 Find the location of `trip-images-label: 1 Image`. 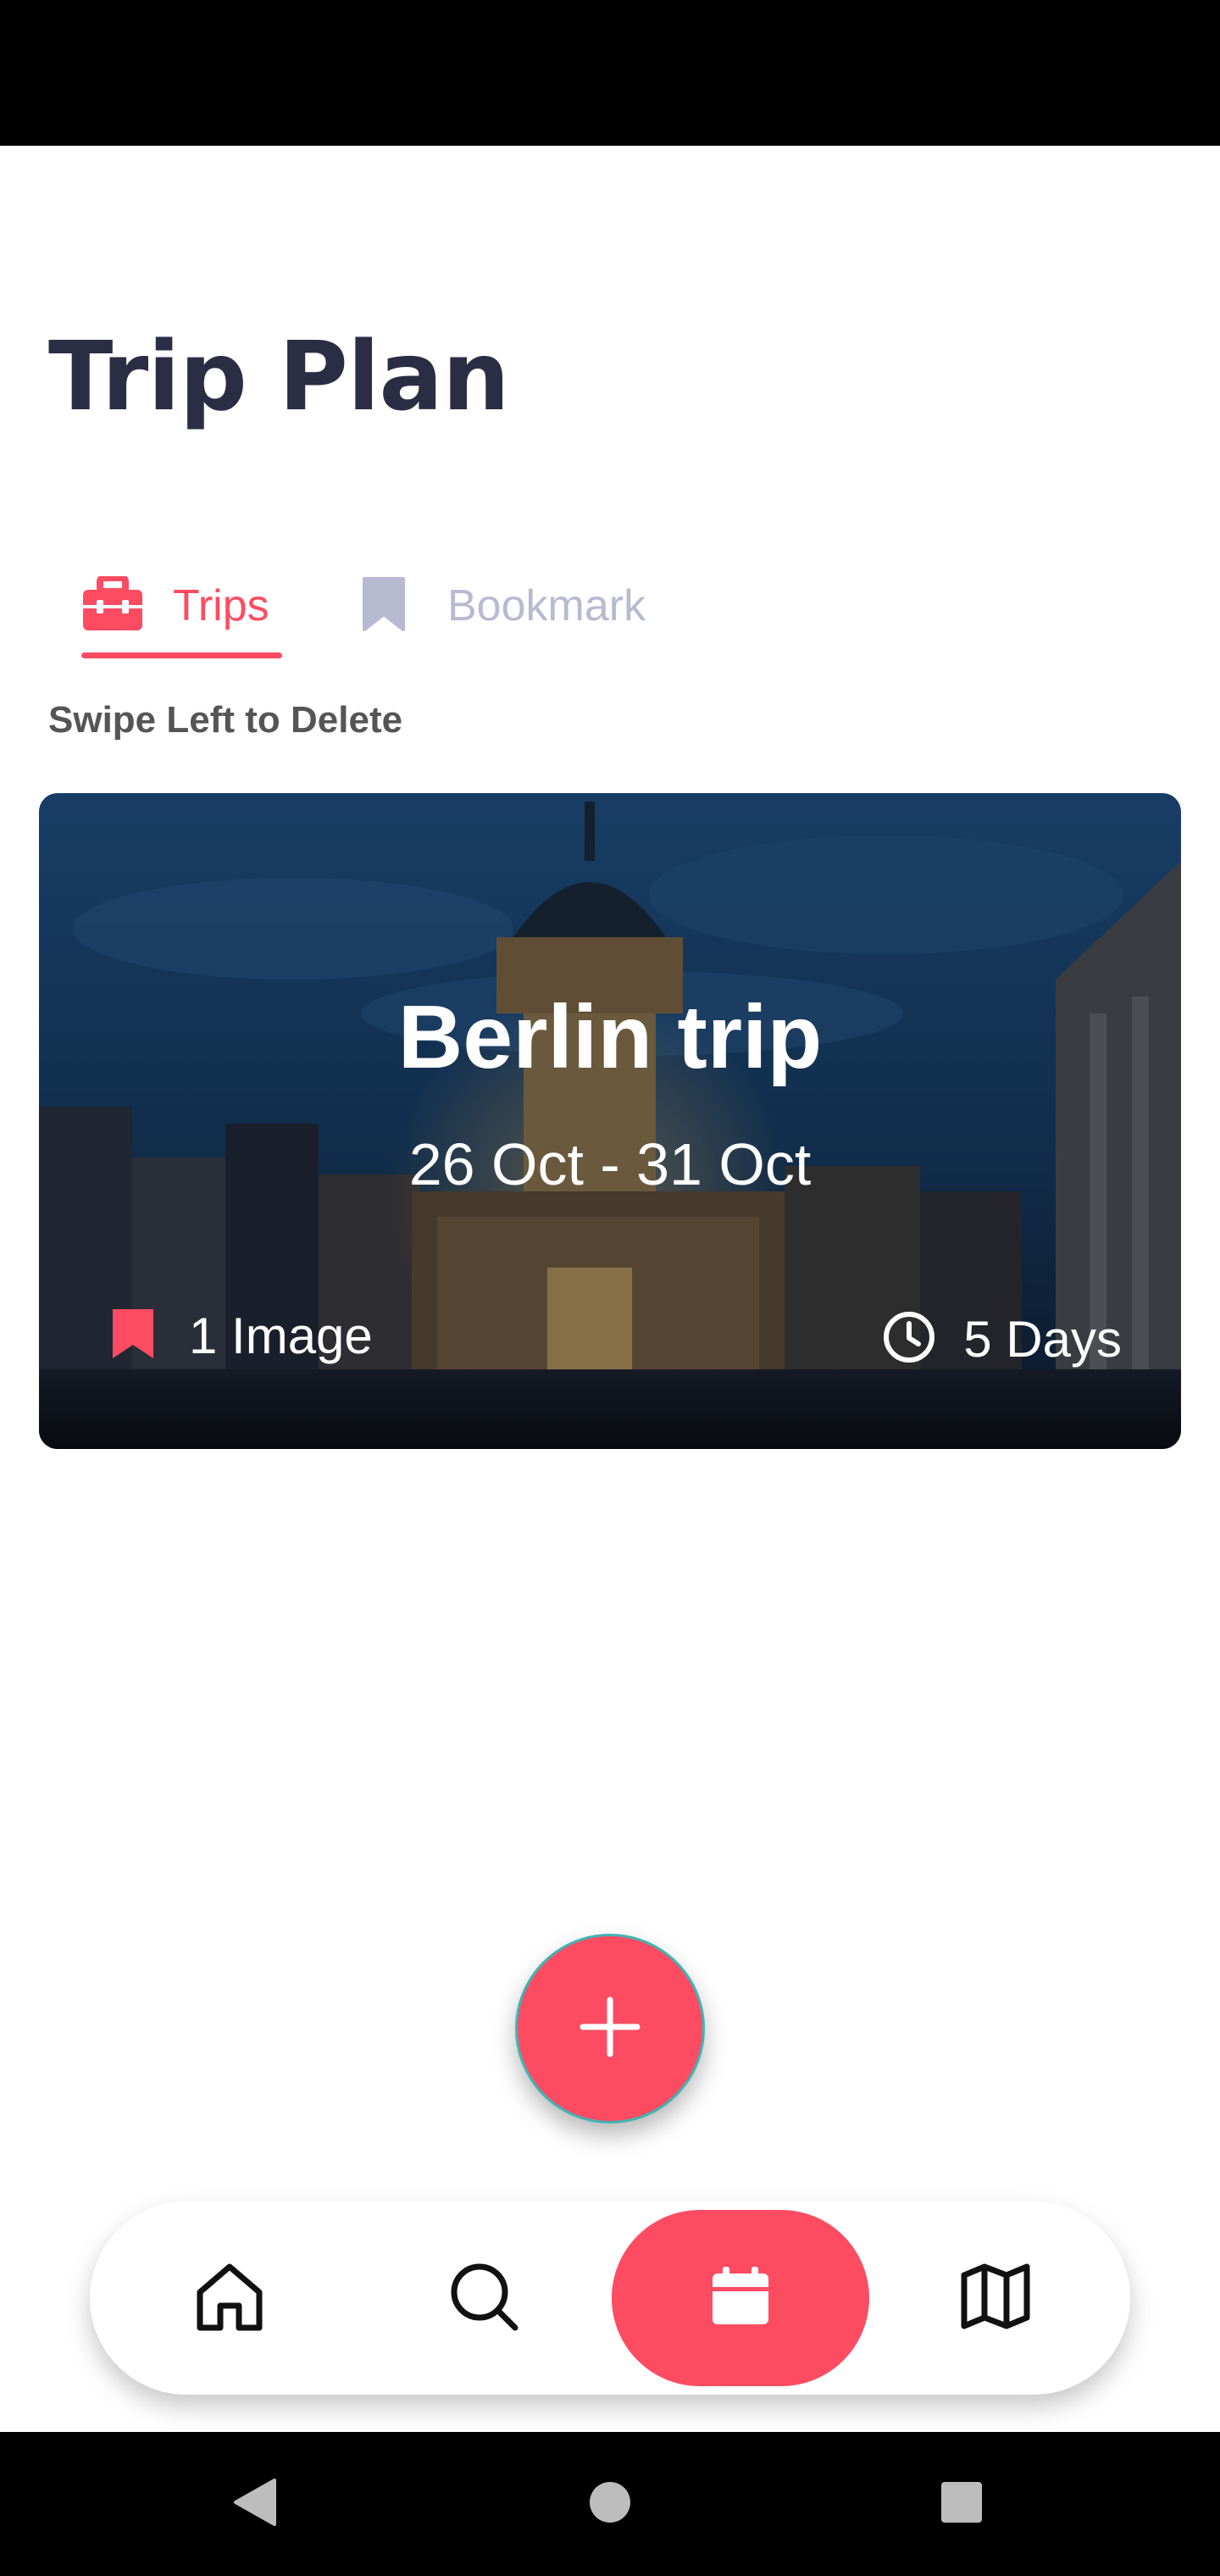

trip-images-label: 1 Image is located at coordinates (281, 1335).